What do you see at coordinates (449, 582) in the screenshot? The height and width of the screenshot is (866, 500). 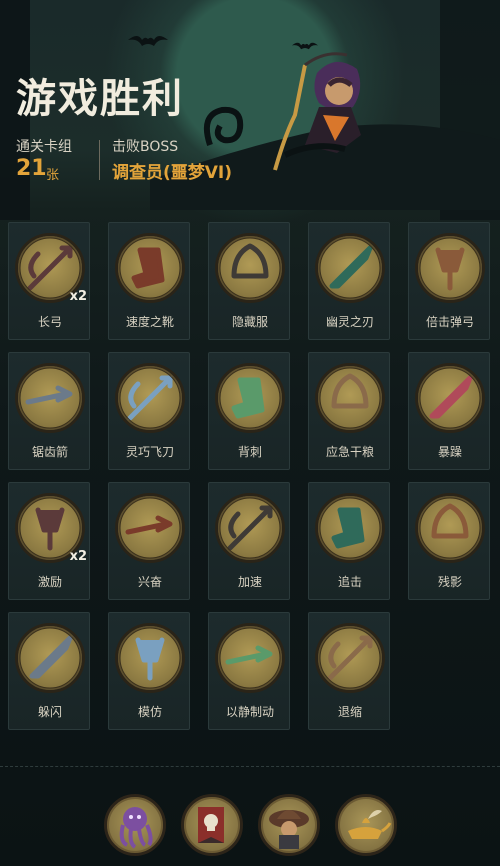 I see `card-name: 残影` at bounding box center [449, 582].